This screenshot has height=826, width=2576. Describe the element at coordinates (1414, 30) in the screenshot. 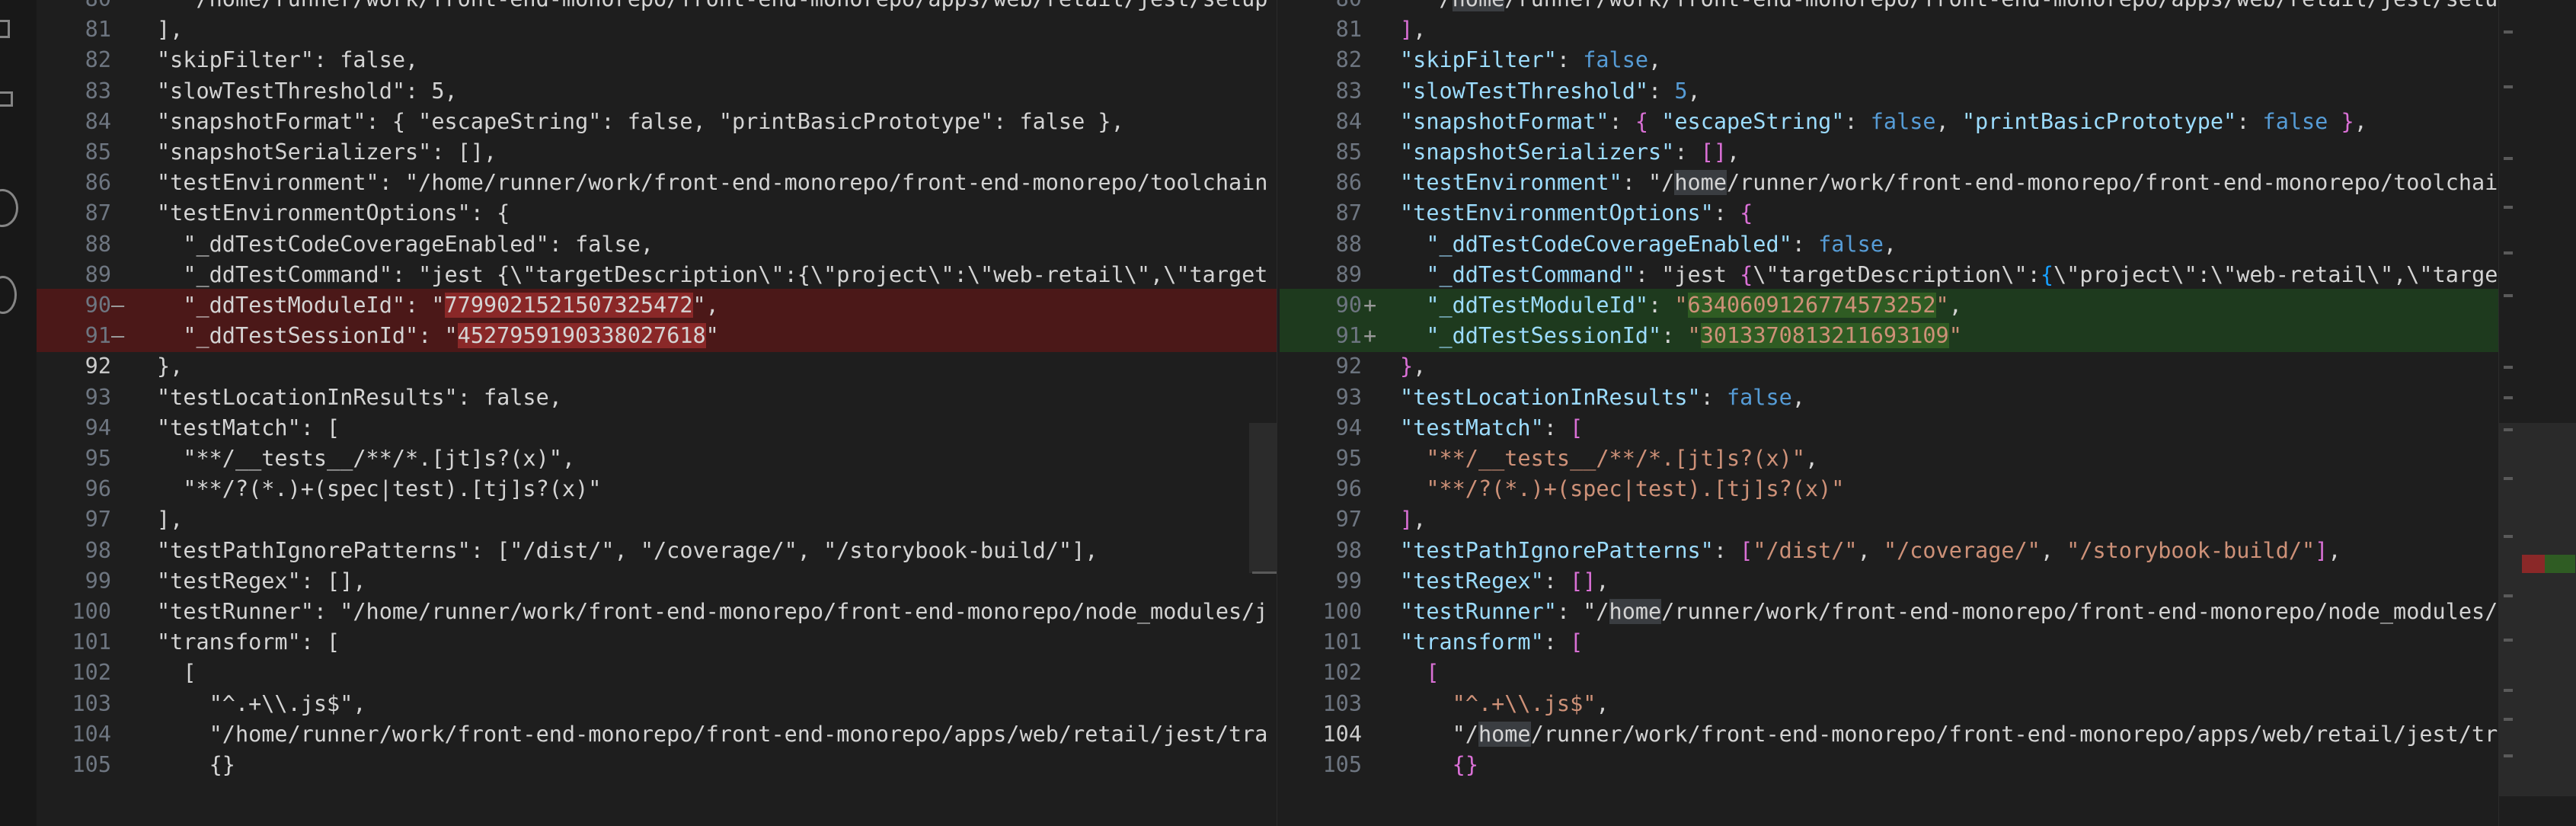

I see `code-text: ],` at that location.